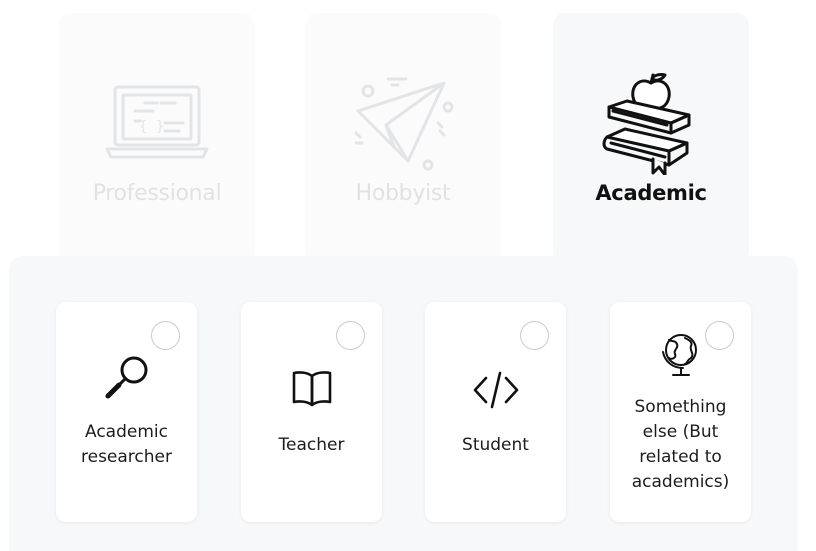 This screenshot has height=551, width=816. I want to click on option-student: Student, so click(495, 412).